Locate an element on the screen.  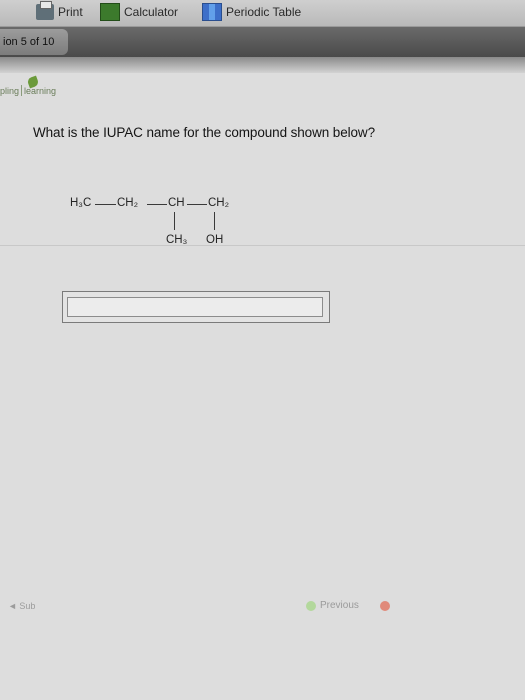
calculator-button: Calculator is located at coordinates (139, 12).